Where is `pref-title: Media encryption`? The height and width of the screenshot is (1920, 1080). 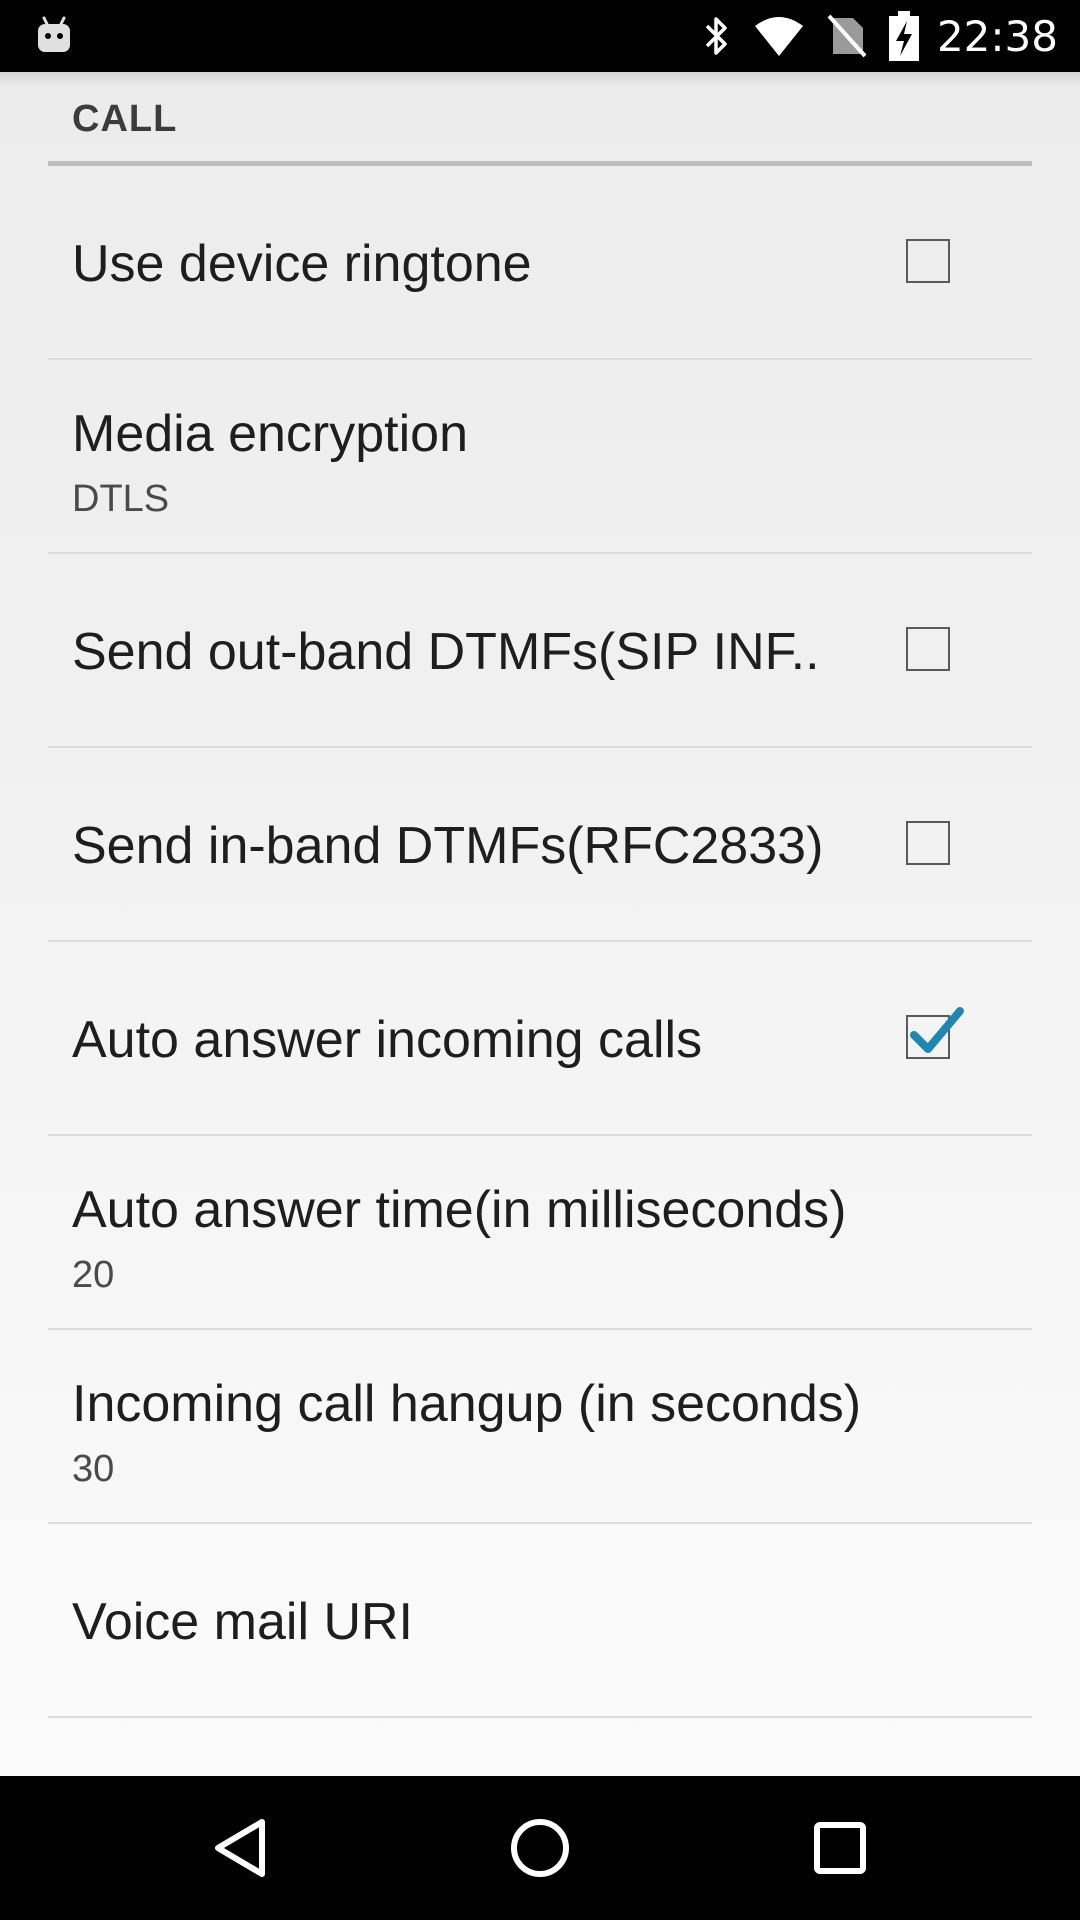 pref-title: Media encryption is located at coordinates (270, 434).